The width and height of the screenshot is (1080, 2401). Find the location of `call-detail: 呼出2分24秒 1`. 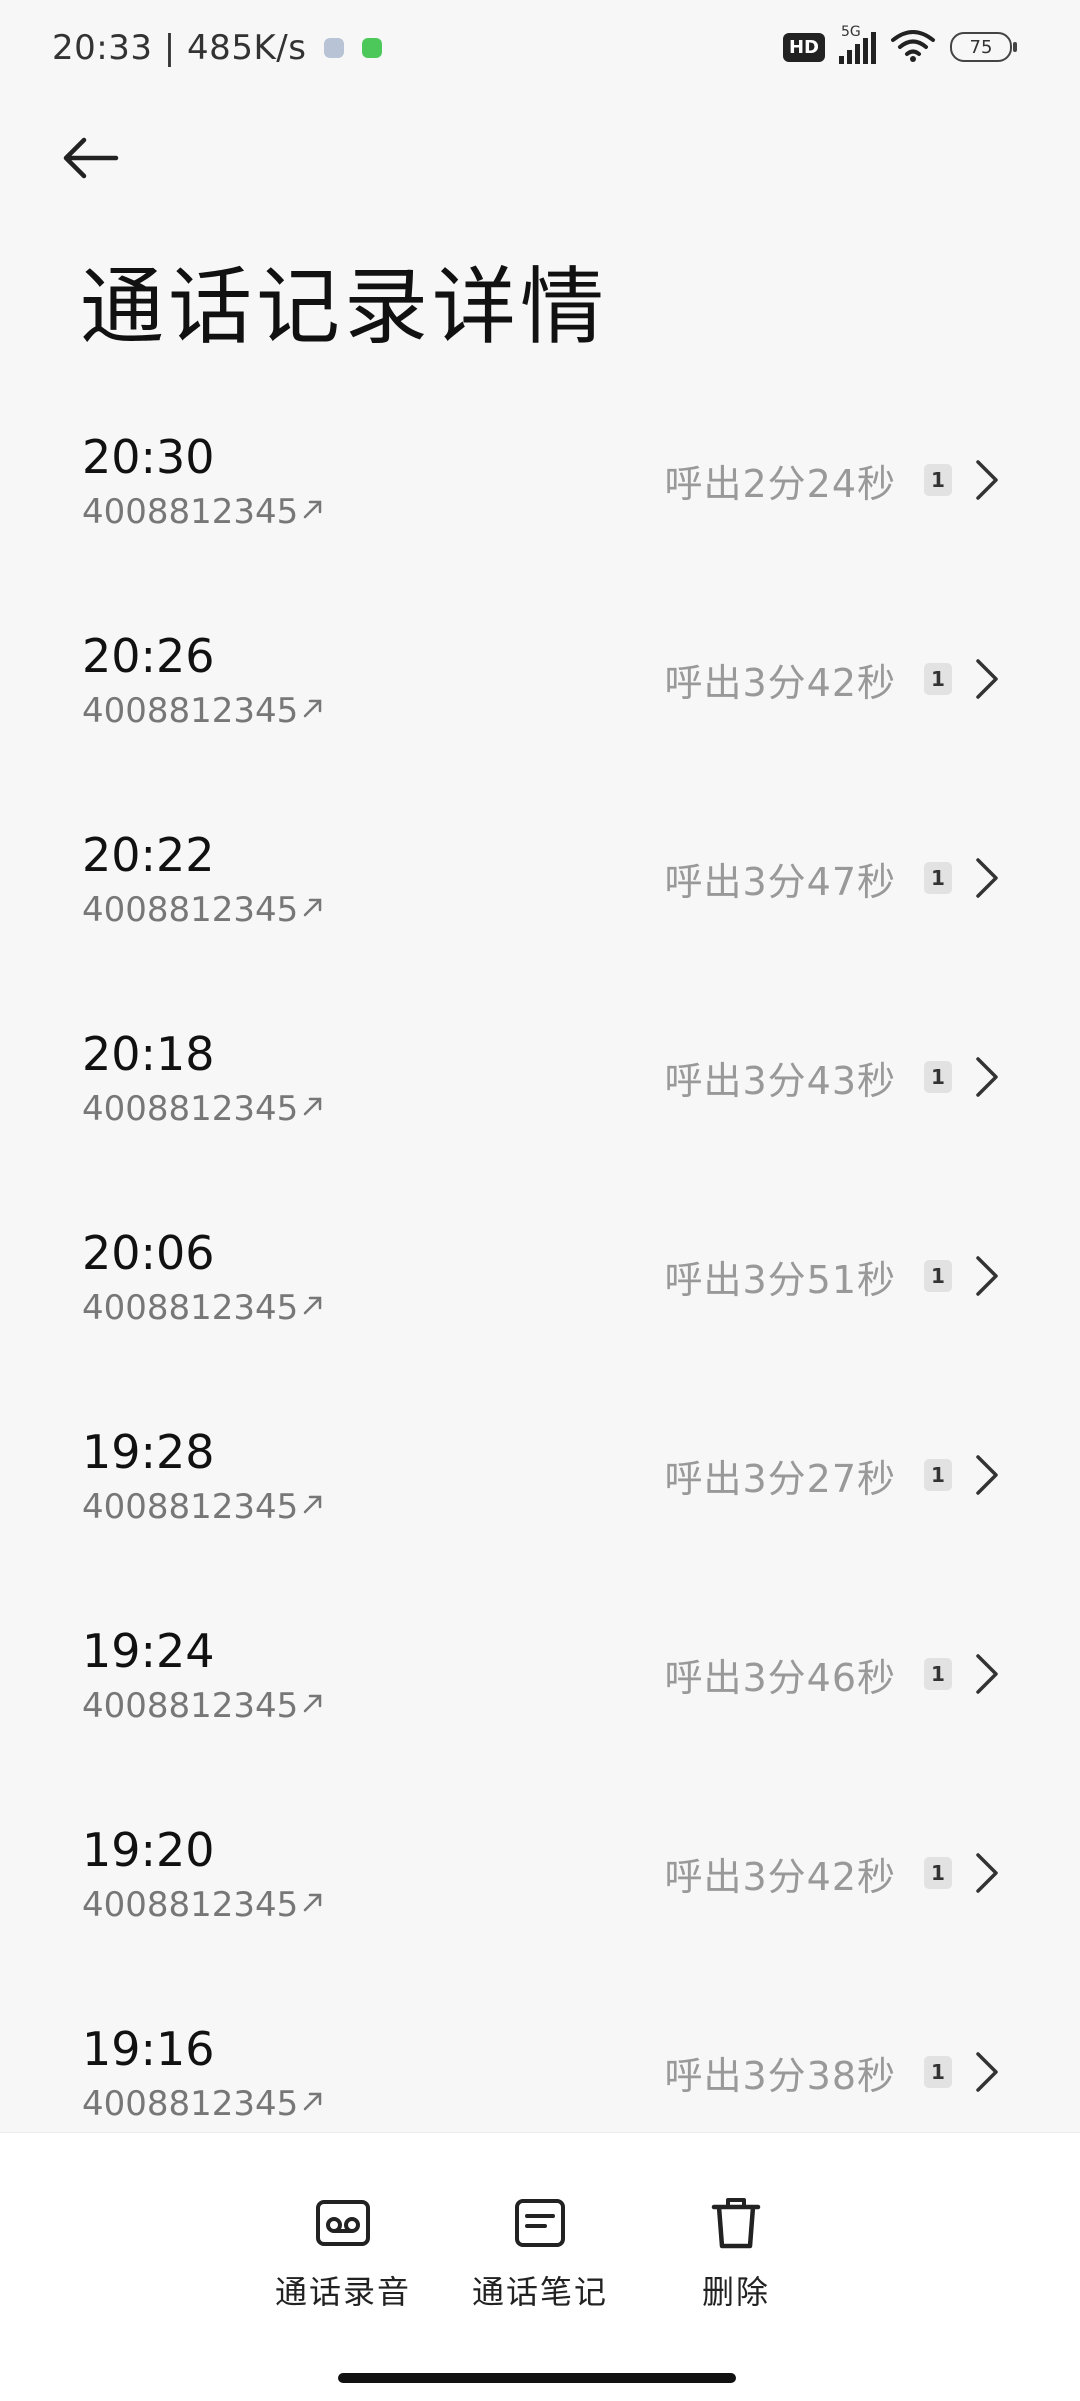

call-detail: 呼出2分24秒 1 is located at coordinates (834, 480).